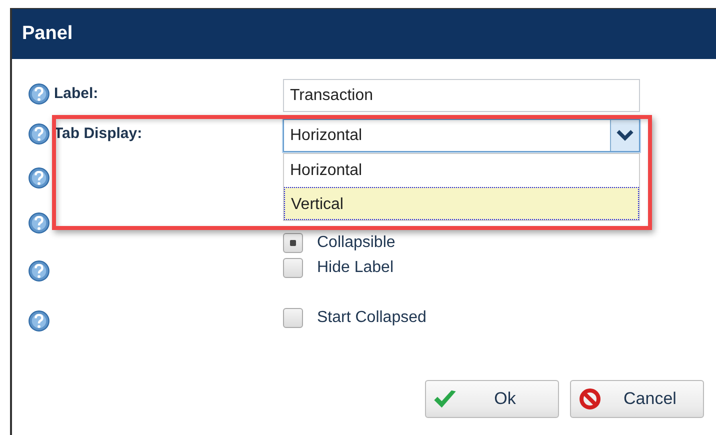  I want to click on dropdown-field: Horizontal, so click(461, 135).